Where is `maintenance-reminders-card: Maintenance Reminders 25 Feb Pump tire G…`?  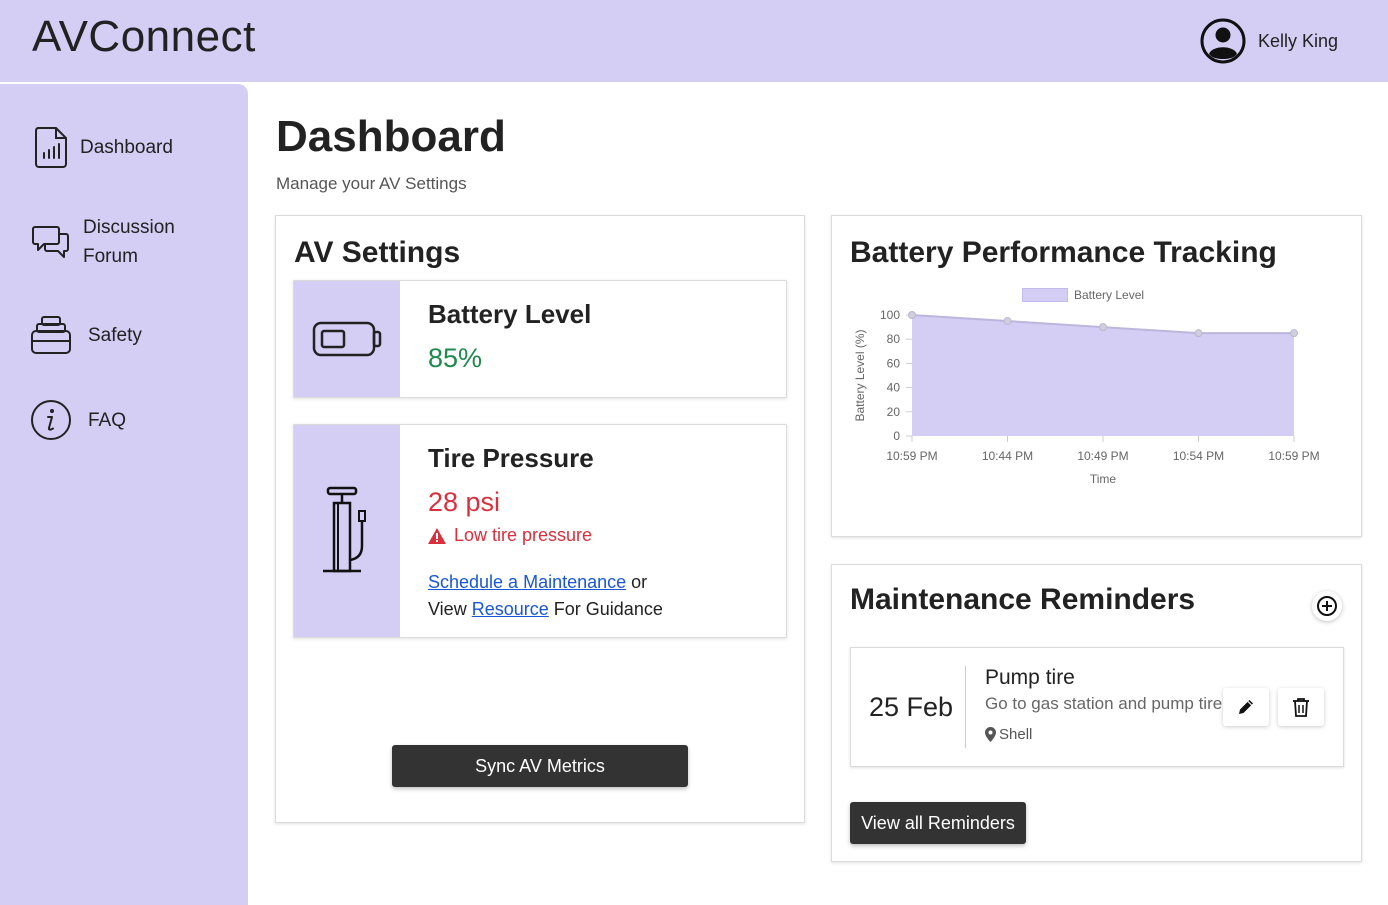 maintenance-reminders-card: Maintenance Reminders 25 Feb Pump tire G… is located at coordinates (1096, 713).